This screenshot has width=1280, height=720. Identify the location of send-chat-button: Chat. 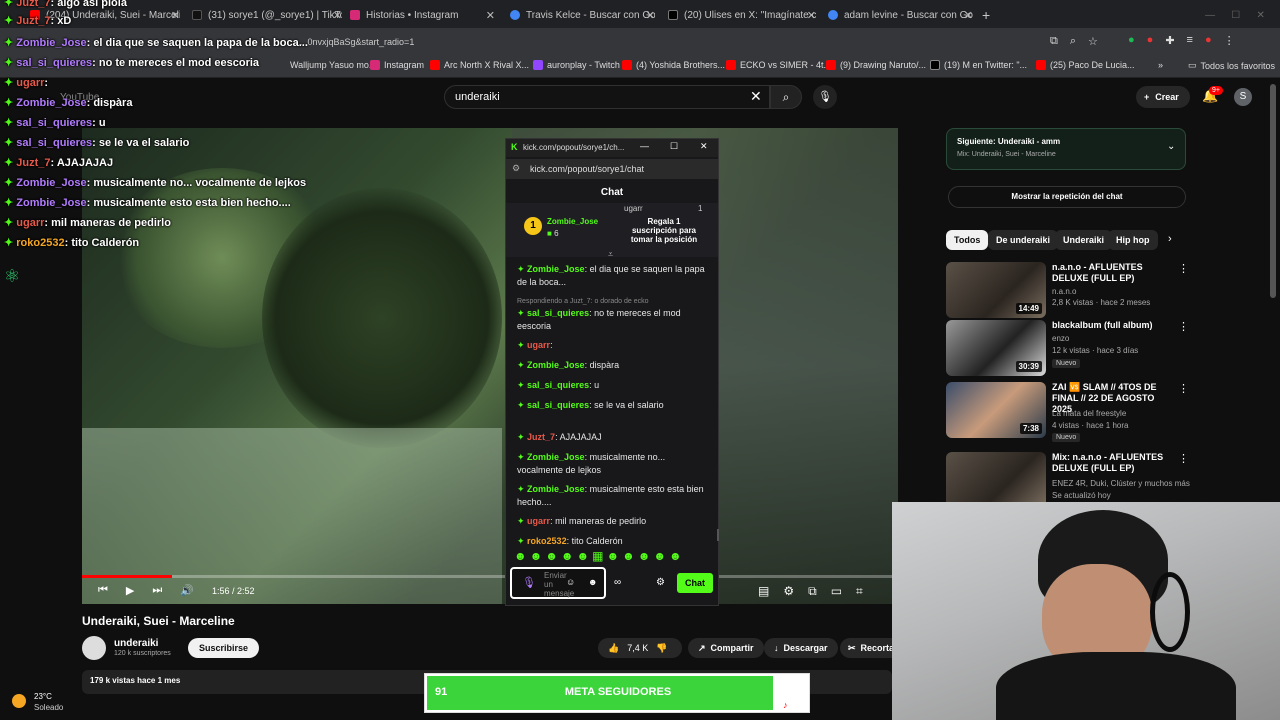
(695, 583).